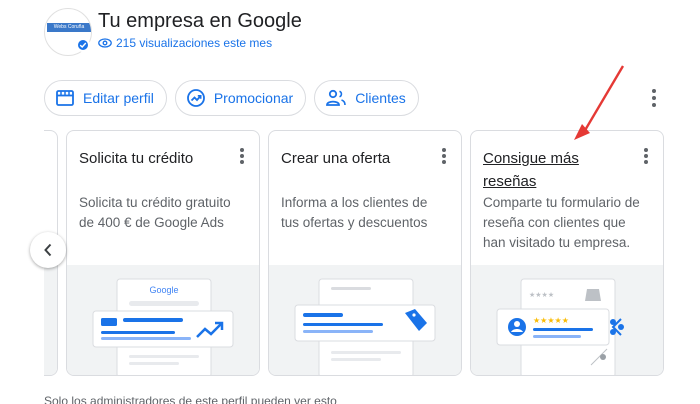 The image size is (700, 404). I want to click on offer-tag-illustration, so click(365, 320).